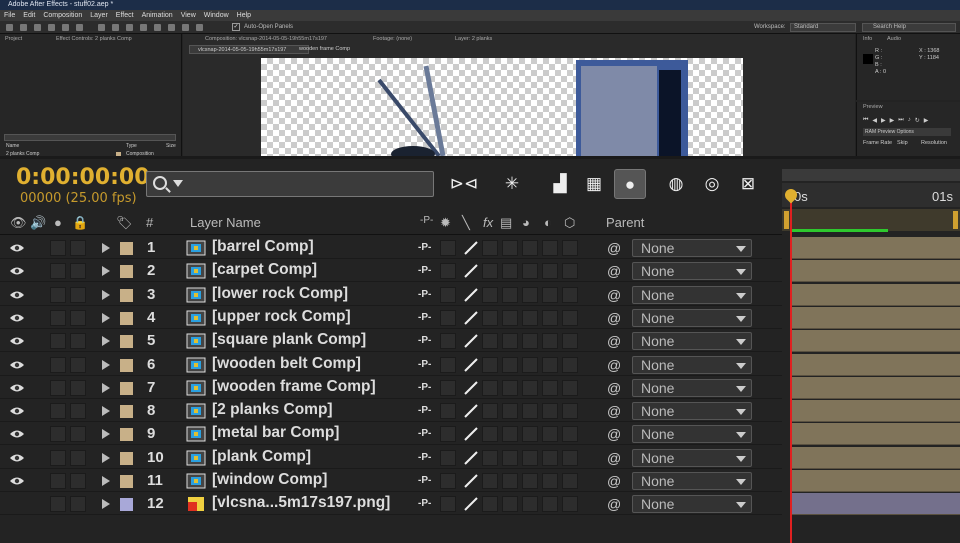 The width and height of the screenshot is (960, 543). Describe the element at coordinates (712, 184) in the screenshot. I see `auto-keyframe-icon: ◎` at that location.